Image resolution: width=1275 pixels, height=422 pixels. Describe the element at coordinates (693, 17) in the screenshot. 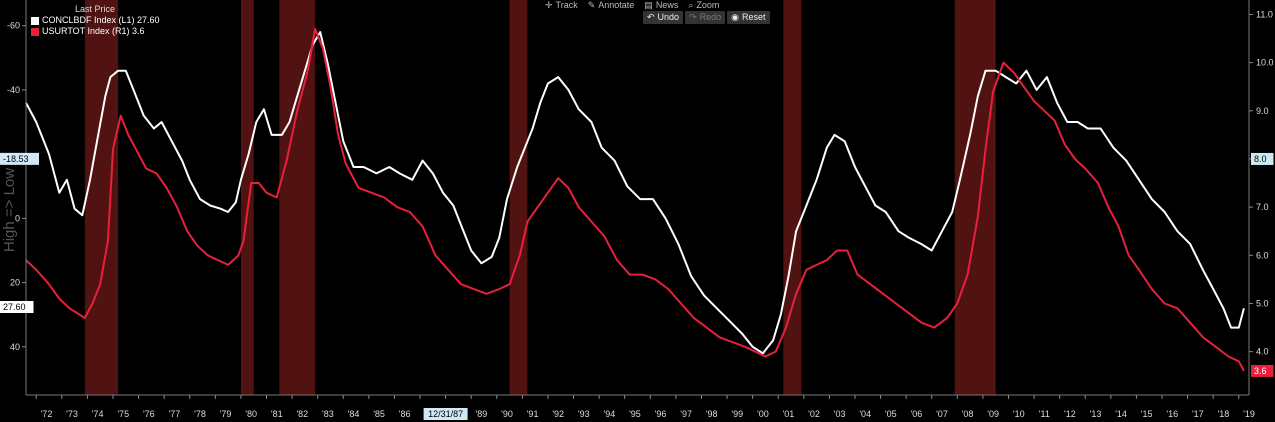

I see `redo-icon: ↷` at that location.